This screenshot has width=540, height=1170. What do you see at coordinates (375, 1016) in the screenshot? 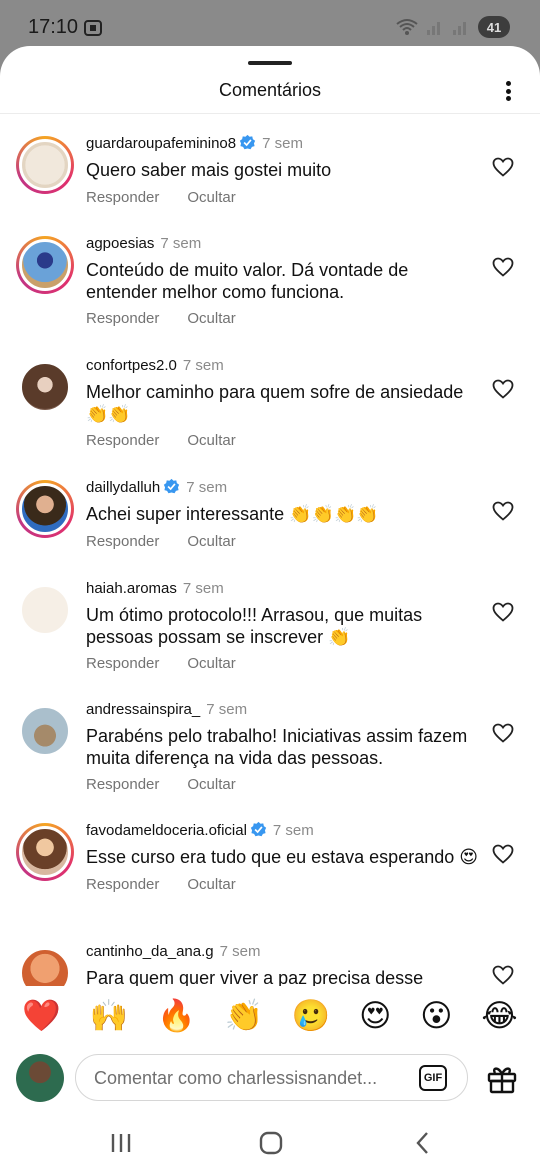
I see `emoji-reaction-button: 😍` at bounding box center [375, 1016].